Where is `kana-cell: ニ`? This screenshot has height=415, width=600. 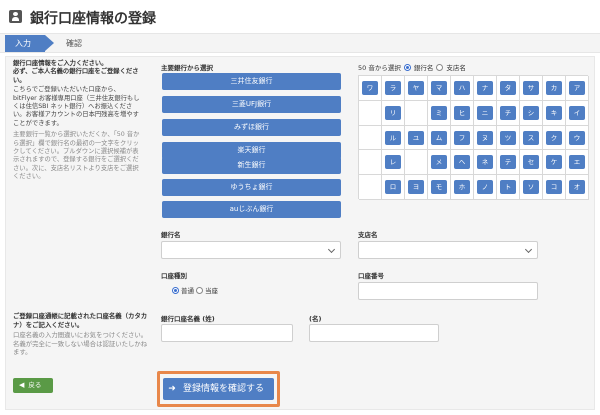
kana-cell: ニ is located at coordinates (485, 113).